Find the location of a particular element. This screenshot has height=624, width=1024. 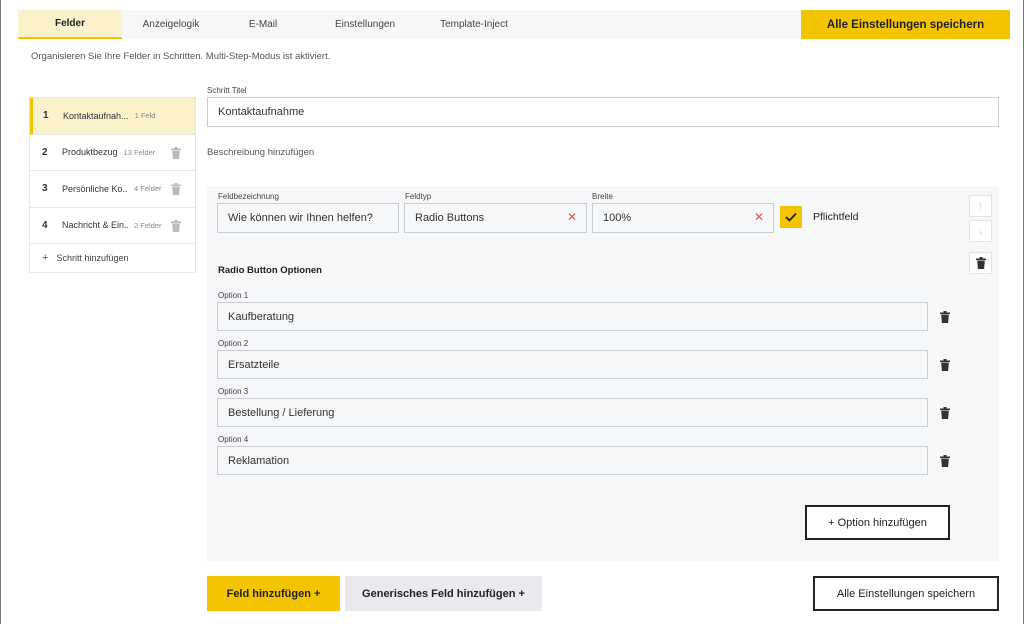

step-item-1: 1 Kontaktaufnah... 1 Feld is located at coordinates (112, 116).